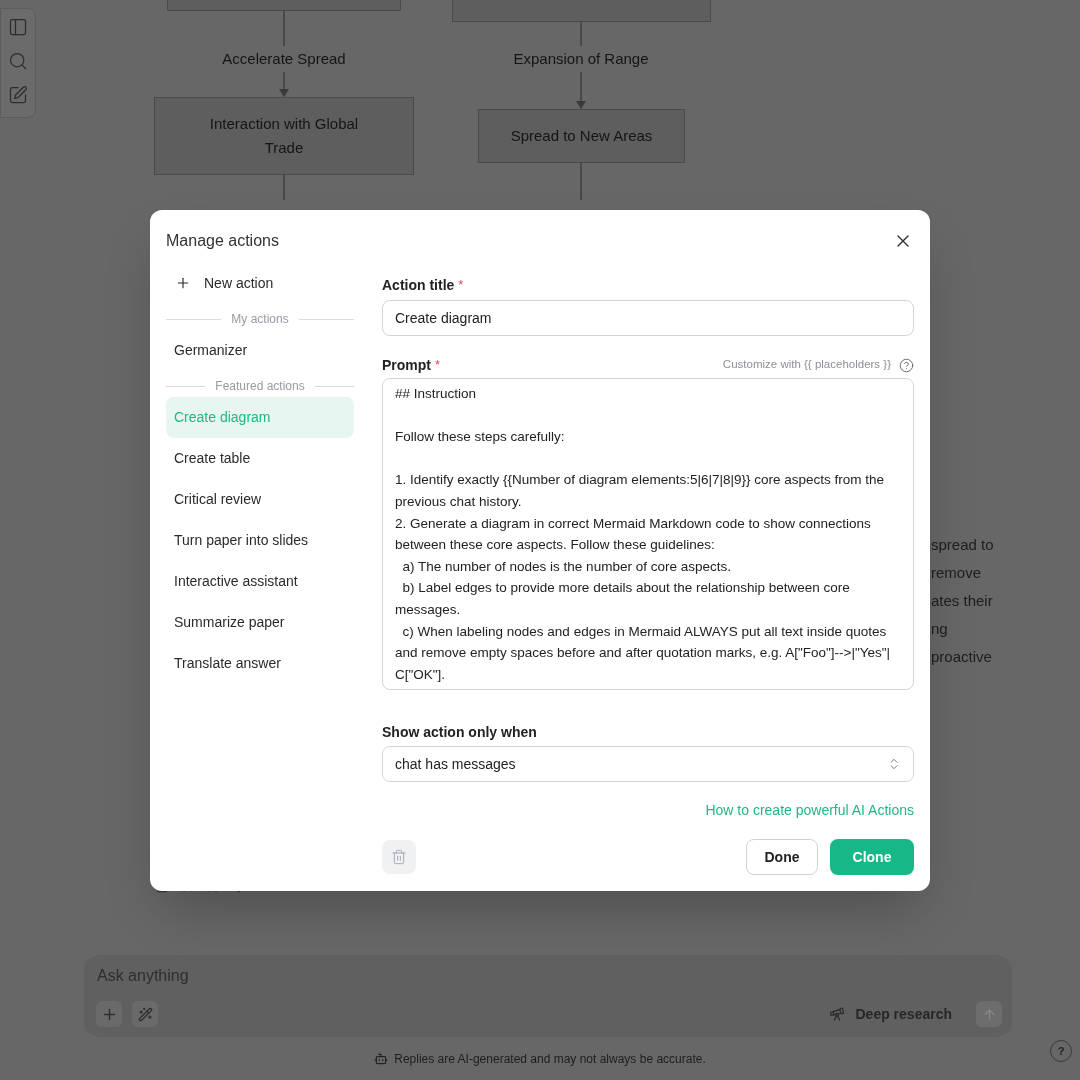 This screenshot has width=1080, height=1080. What do you see at coordinates (18, 27) in the screenshot?
I see `sidebar-toggle-icon` at bounding box center [18, 27].